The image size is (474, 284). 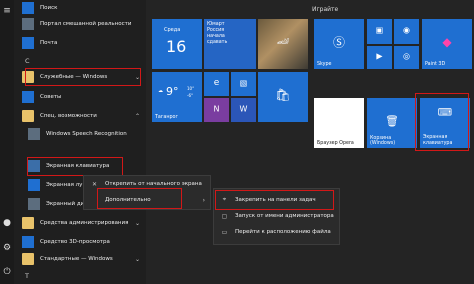 I want to click on photo-icon: ▧, so click(x=243, y=83).